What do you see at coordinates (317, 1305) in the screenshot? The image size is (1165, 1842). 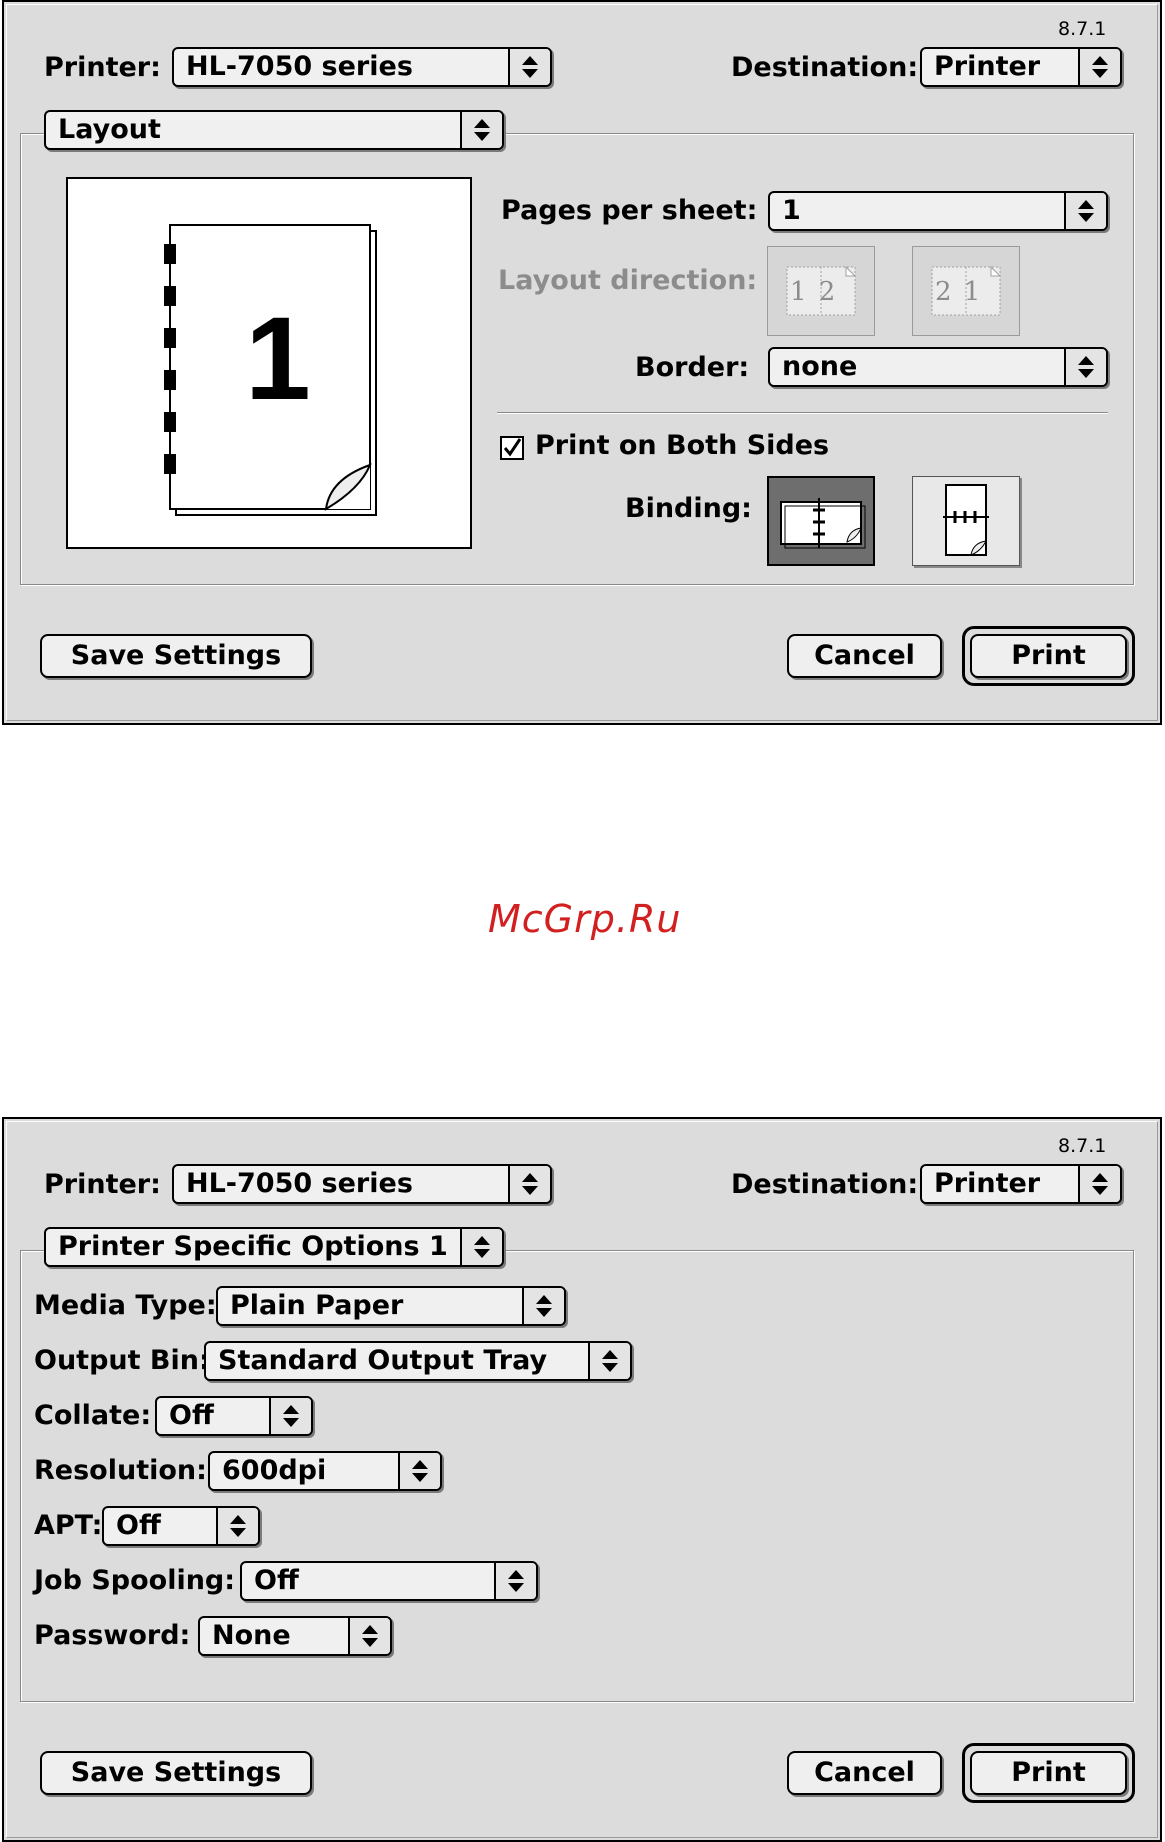 I see `media-type-value: Plain Paper` at bounding box center [317, 1305].